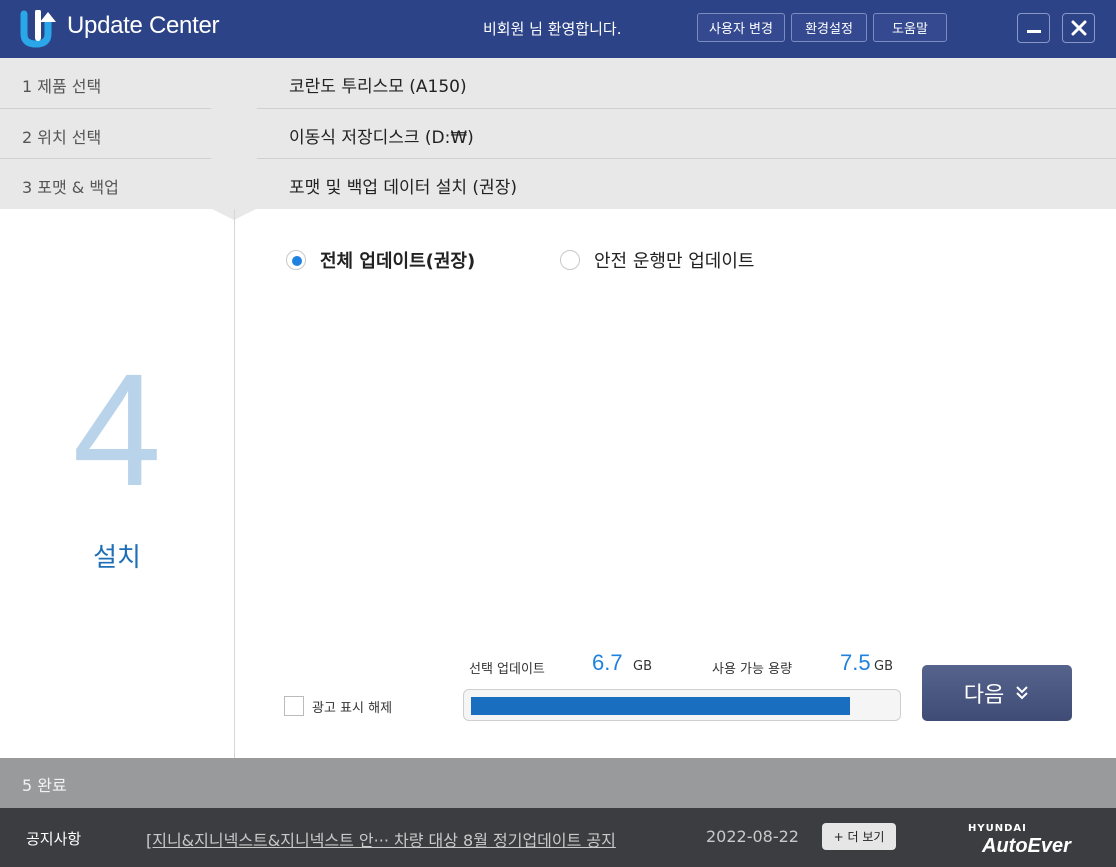 This screenshot has width=1116, height=867. I want to click on next-button: 다음, so click(997, 693).